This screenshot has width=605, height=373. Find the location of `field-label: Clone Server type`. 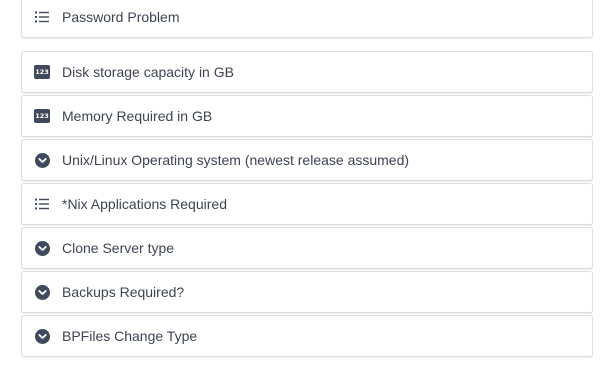

field-label: Clone Server type is located at coordinates (118, 248).